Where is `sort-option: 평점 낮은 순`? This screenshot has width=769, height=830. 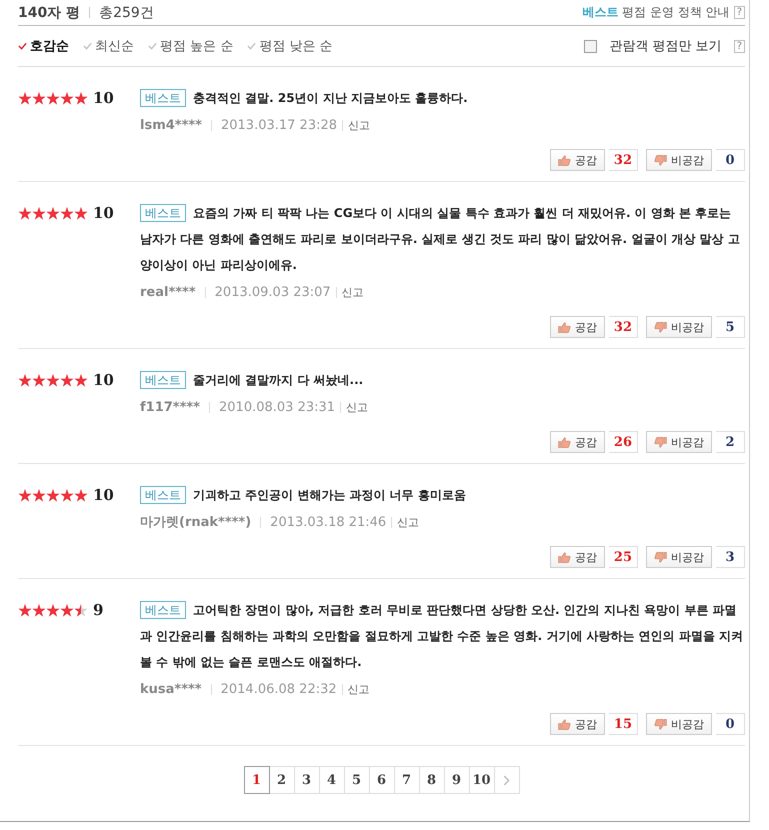 sort-option: 평점 낮은 순 is located at coordinates (290, 46).